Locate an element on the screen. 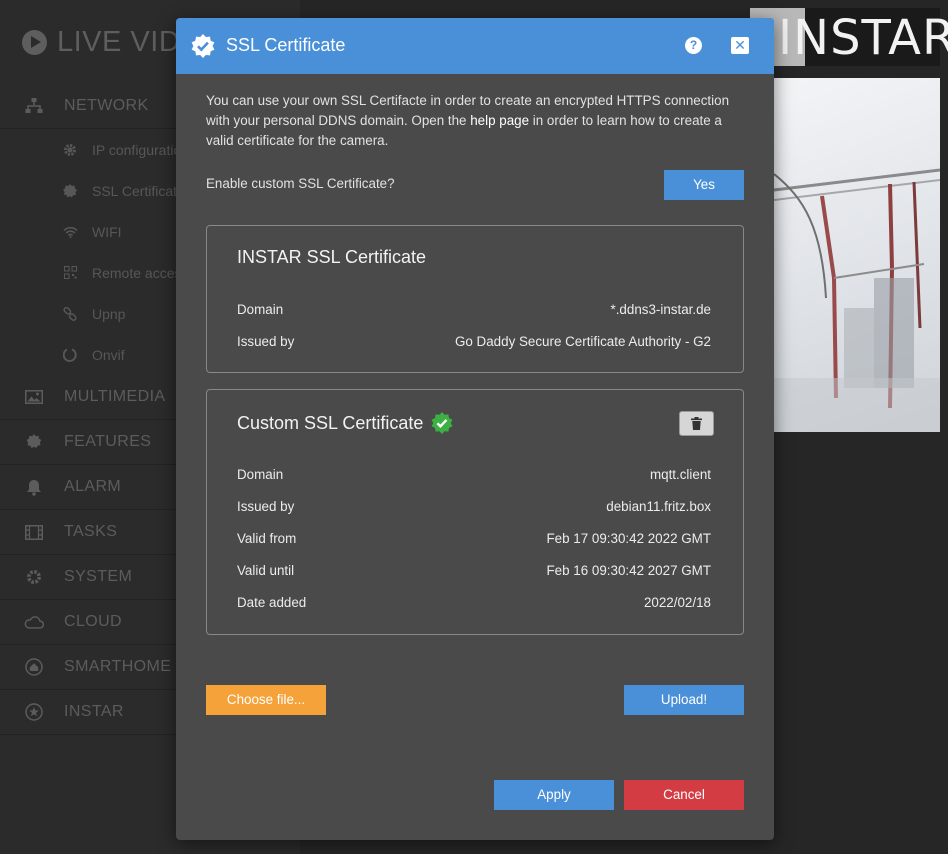 Image resolution: width=948 pixels, height=854 pixels. sidebar-item-label: NETWORK is located at coordinates (106, 105).